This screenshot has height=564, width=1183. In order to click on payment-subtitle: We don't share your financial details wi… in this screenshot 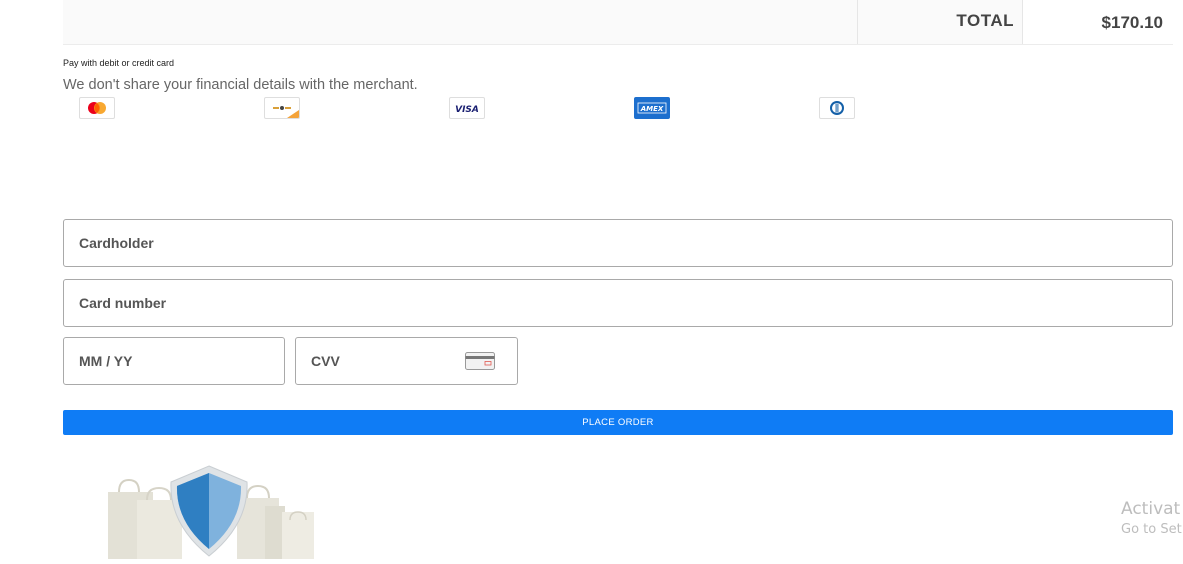, I will do `click(240, 85)`.